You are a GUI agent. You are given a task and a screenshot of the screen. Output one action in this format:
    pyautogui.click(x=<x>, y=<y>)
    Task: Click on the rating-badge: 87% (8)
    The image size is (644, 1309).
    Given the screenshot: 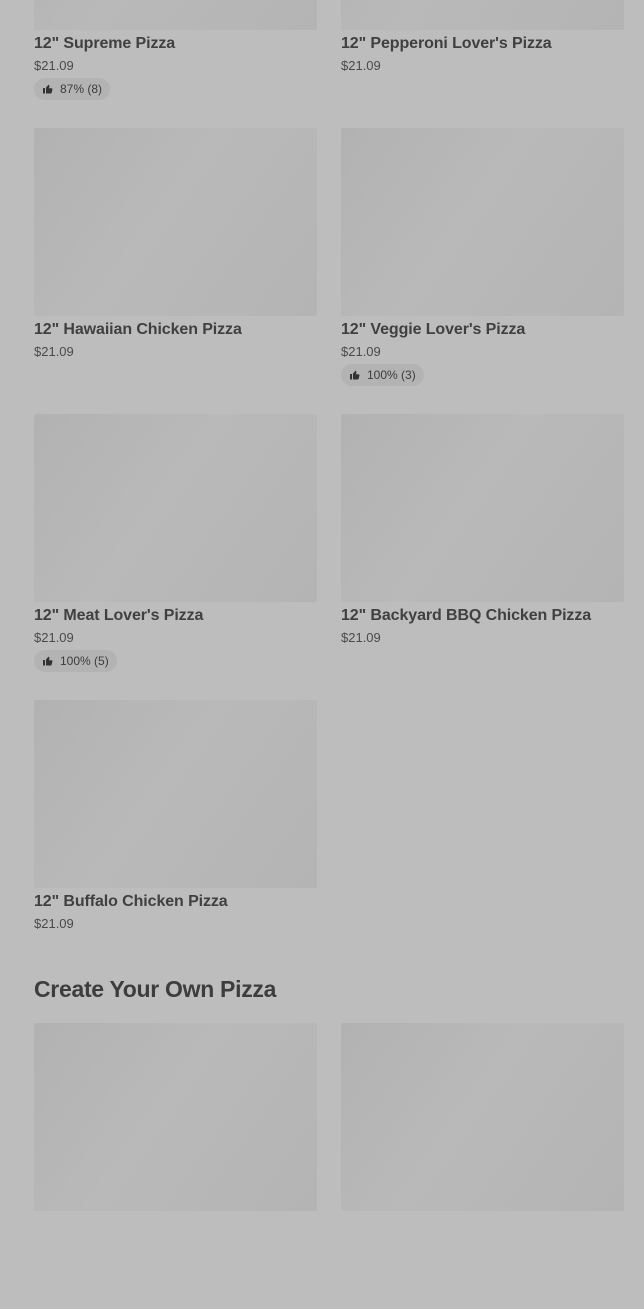 What is the action you would take?
    pyautogui.click(x=72, y=89)
    